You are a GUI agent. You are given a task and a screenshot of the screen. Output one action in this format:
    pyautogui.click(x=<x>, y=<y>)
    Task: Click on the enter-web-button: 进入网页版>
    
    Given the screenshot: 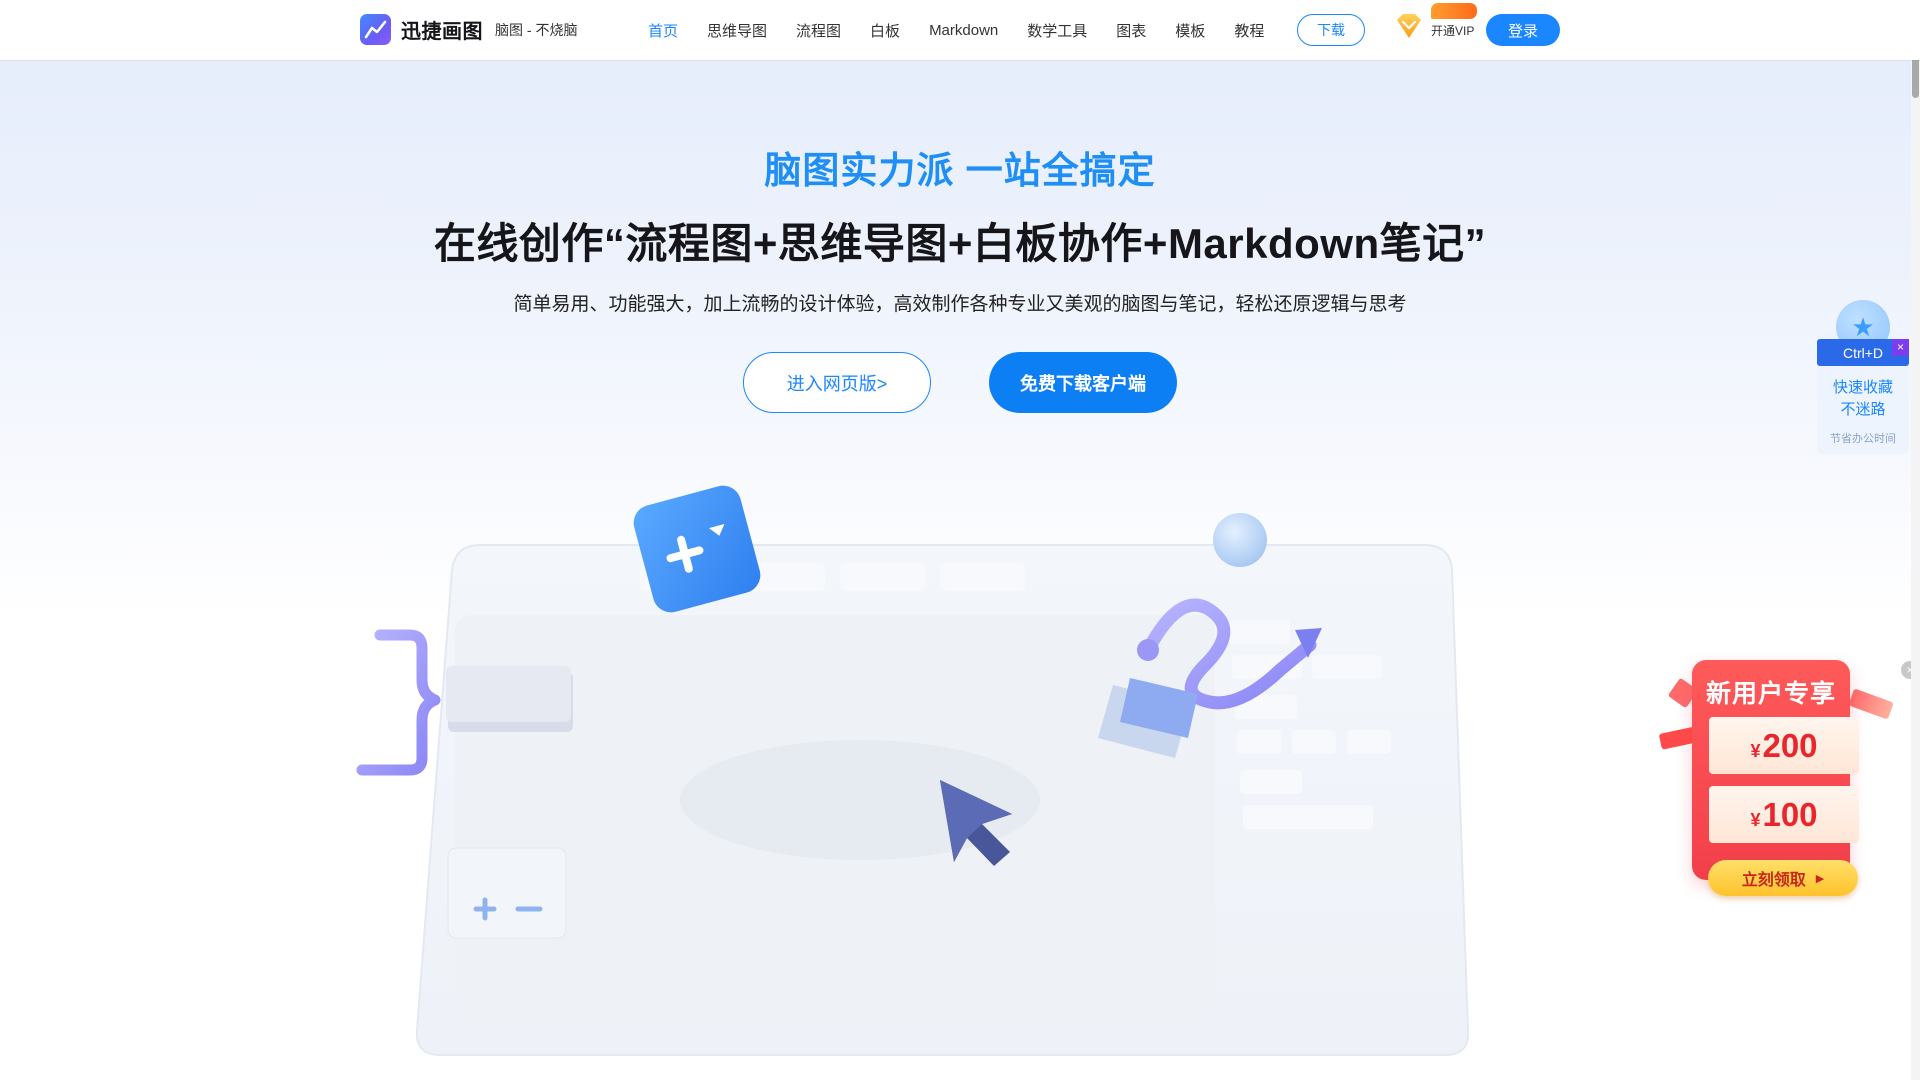 What is the action you would take?
    pyautogui.click(x=837, y=382)
    